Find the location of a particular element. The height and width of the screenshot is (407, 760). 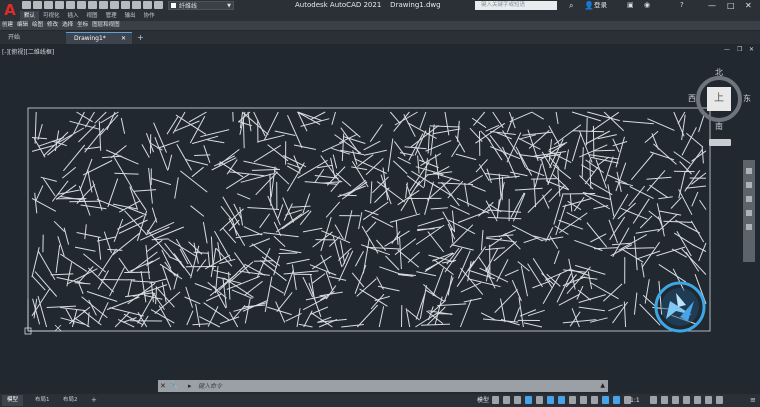

menu-modify: 修改 is located at coordinates (52, 25).